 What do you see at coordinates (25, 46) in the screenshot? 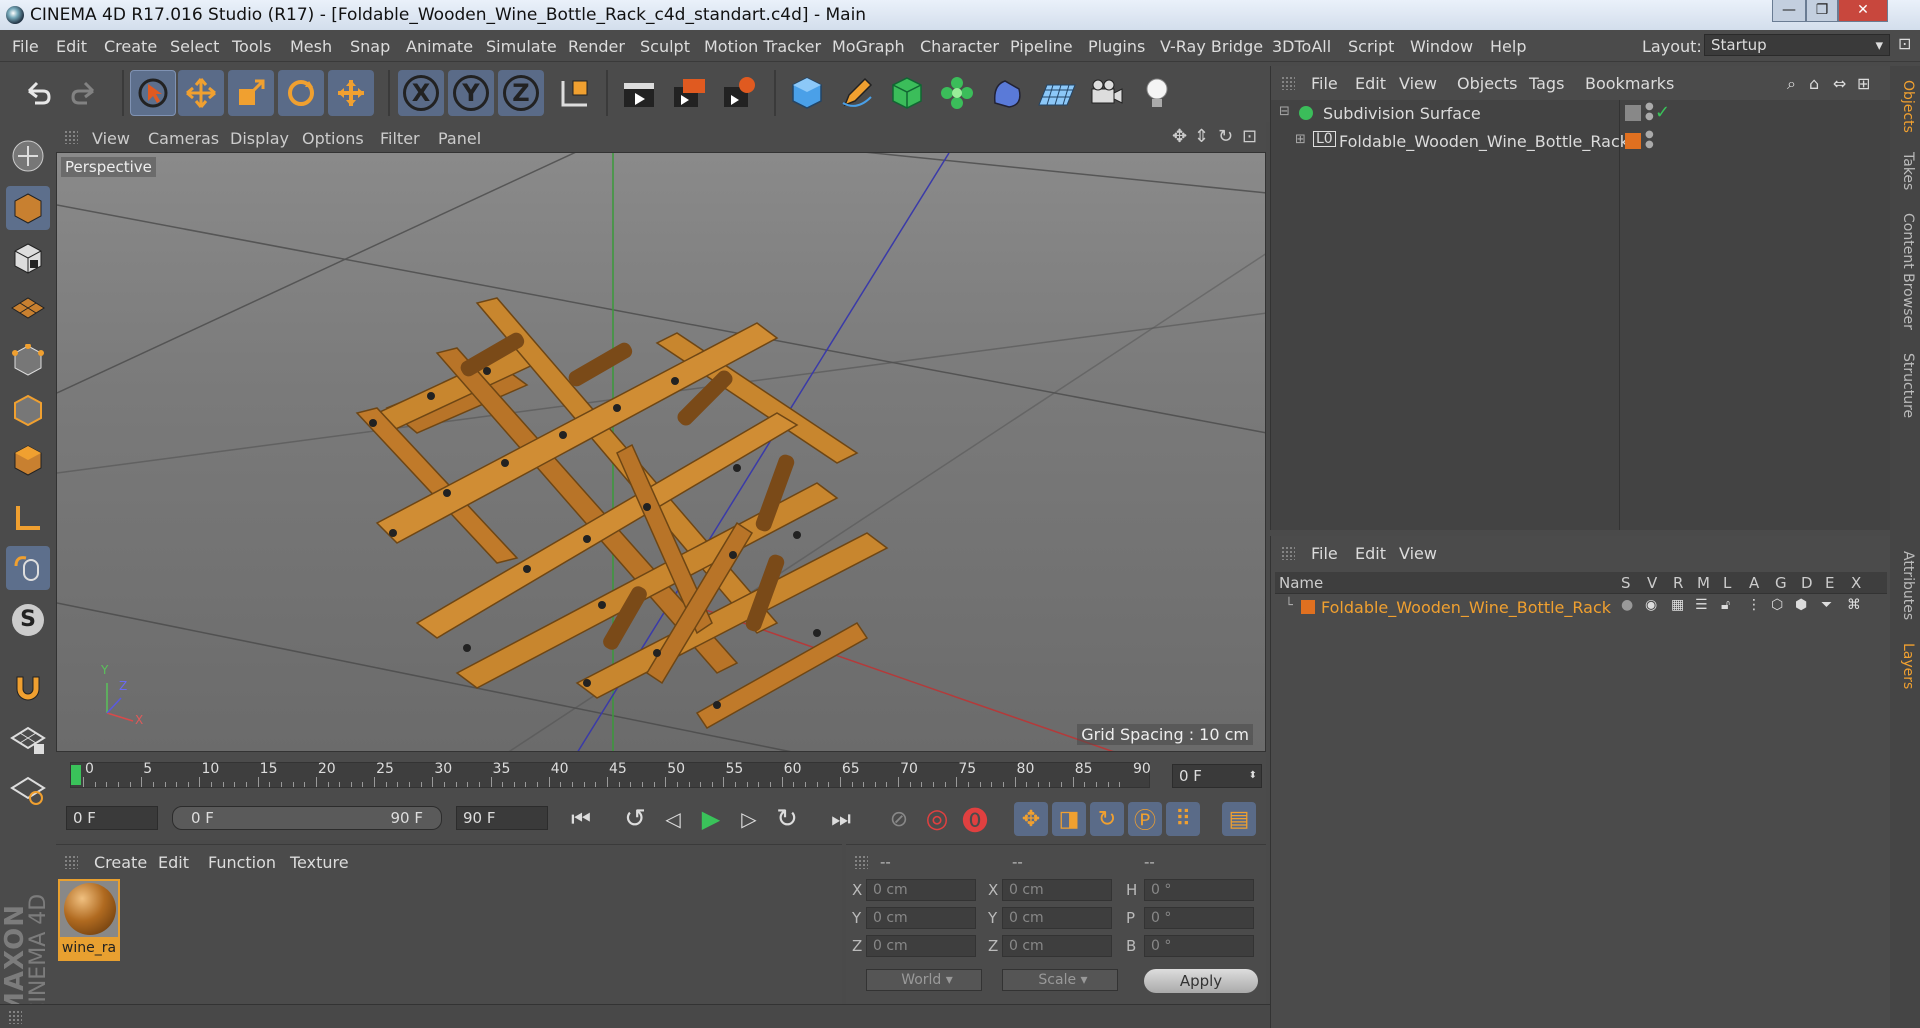
I see `menu-file: File` at bounding box center [25, 46].